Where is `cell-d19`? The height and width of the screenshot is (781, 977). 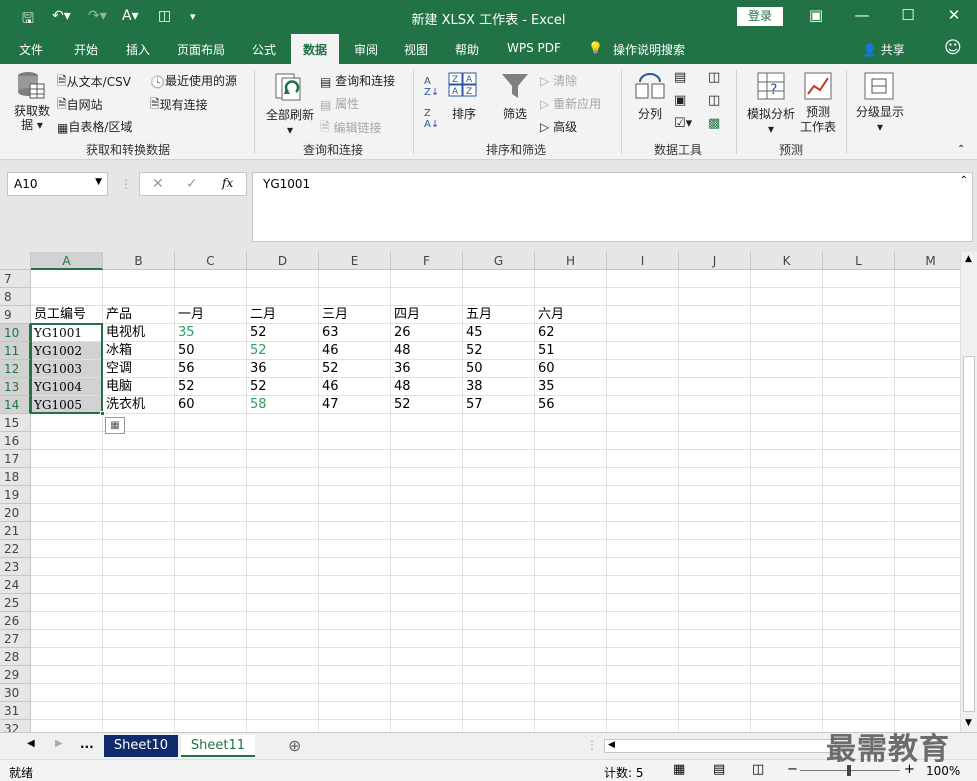
cell-d19 is located at coordinates (283, 495).